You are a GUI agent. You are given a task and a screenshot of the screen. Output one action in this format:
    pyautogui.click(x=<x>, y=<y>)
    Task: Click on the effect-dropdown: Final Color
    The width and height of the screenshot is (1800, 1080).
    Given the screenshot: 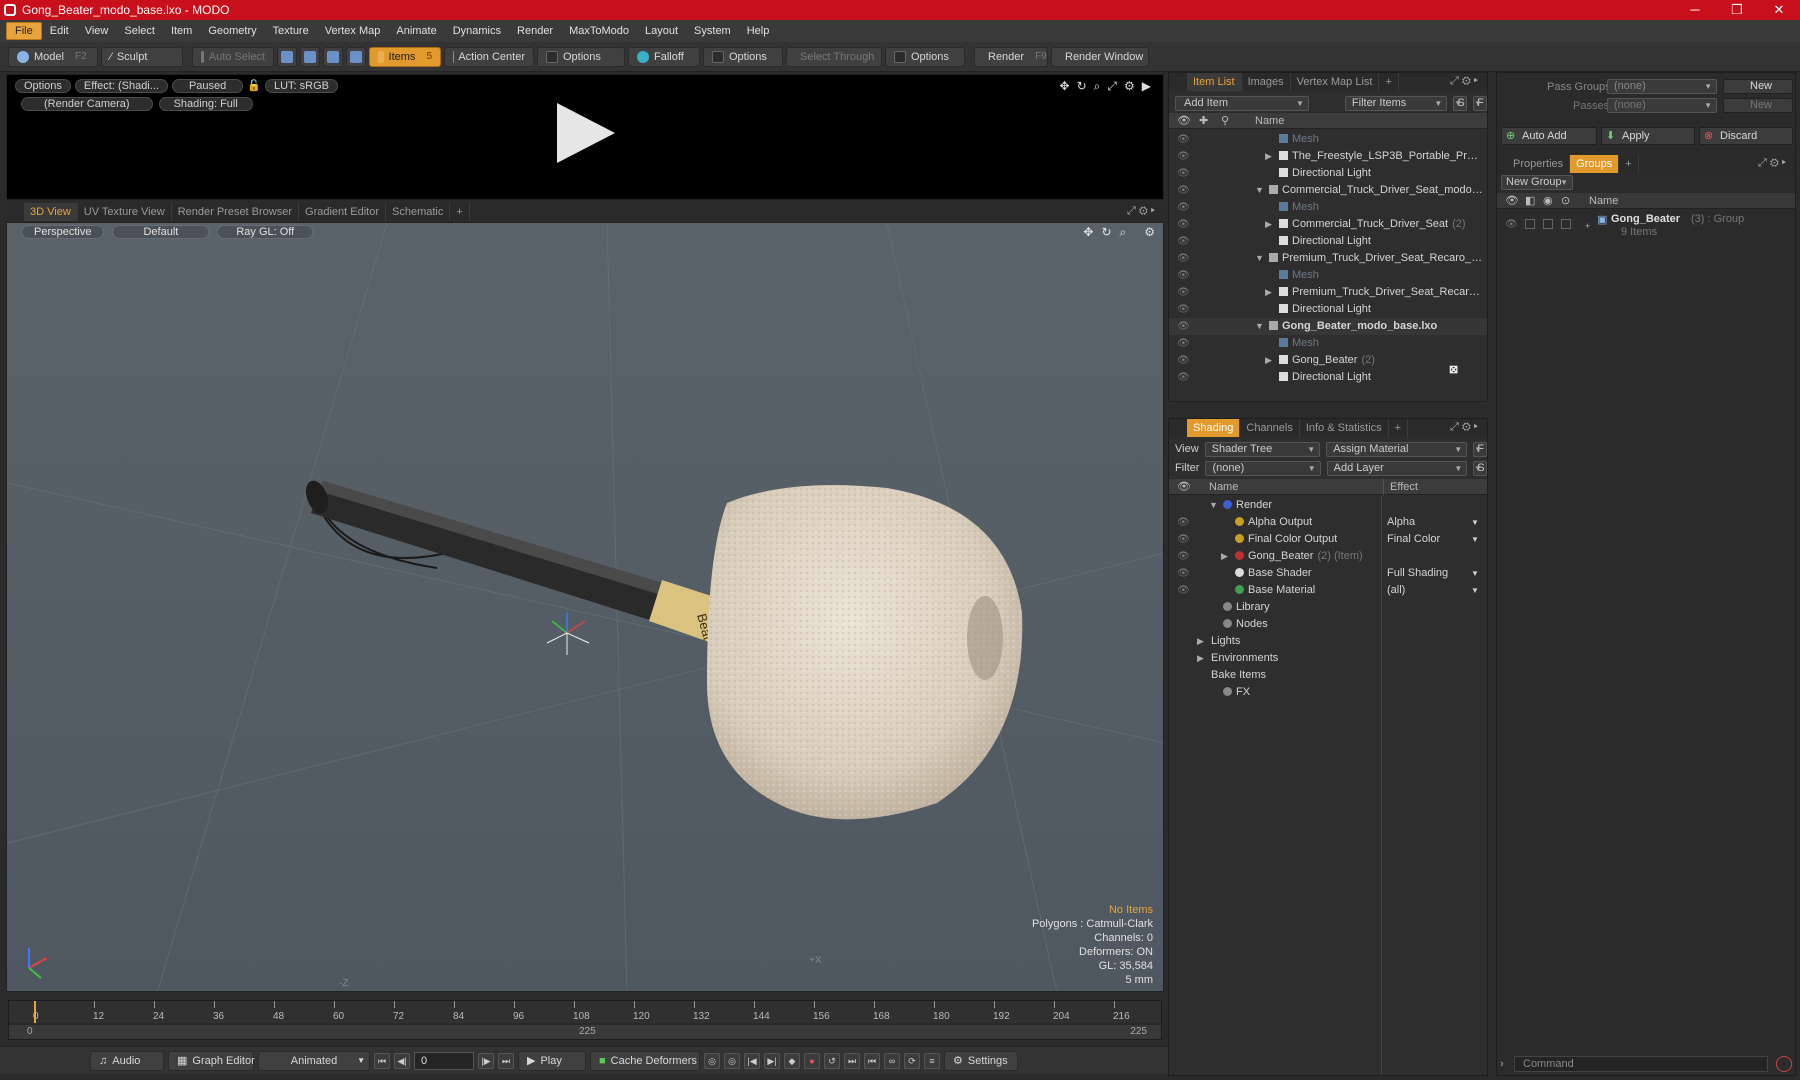 What is the action you would take?
    pyautogui.click(x=1433, y=539)
    